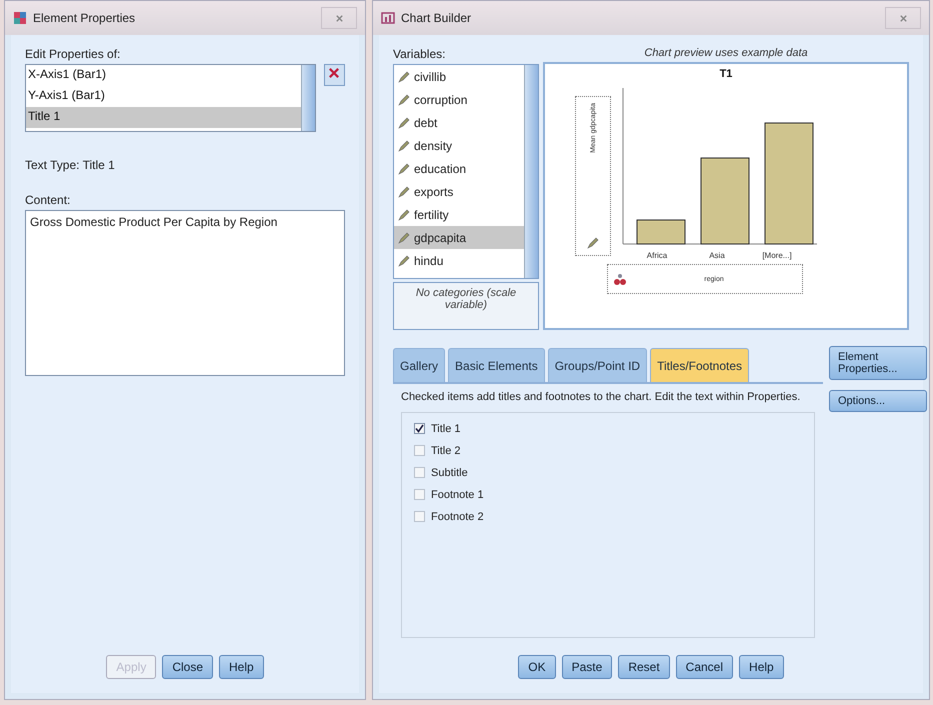 This screenshot has height=705, width=933. I want to click on tab: Basic Elements, so click(496, 365).